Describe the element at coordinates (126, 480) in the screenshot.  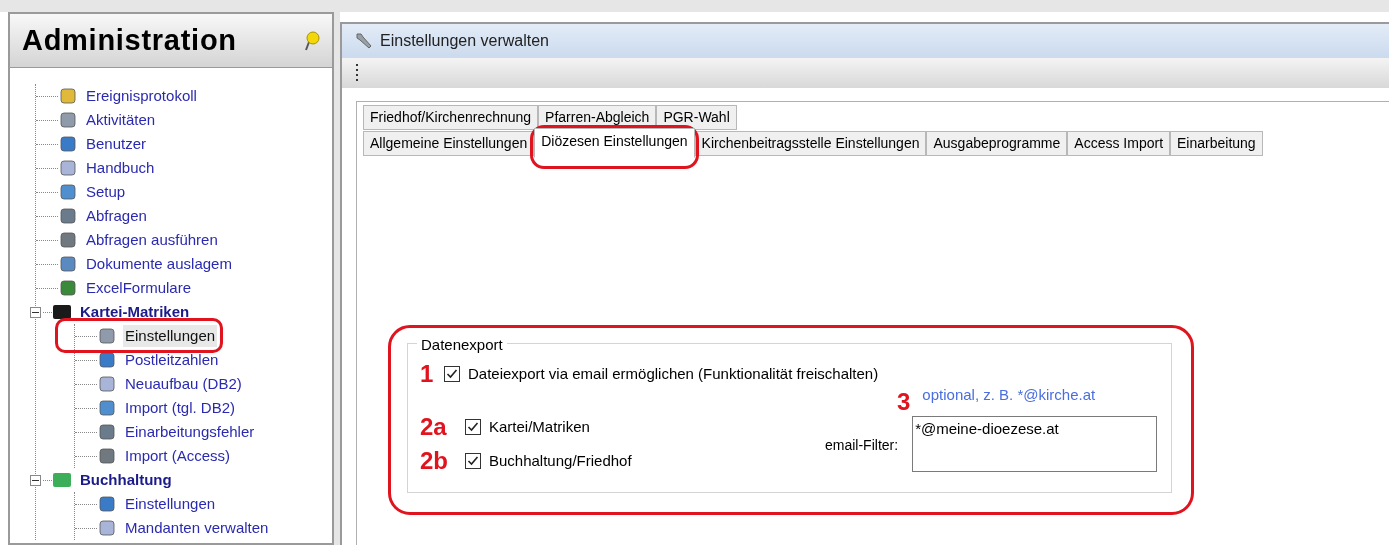
I see `tree-item: Buchhaltung` at that location.